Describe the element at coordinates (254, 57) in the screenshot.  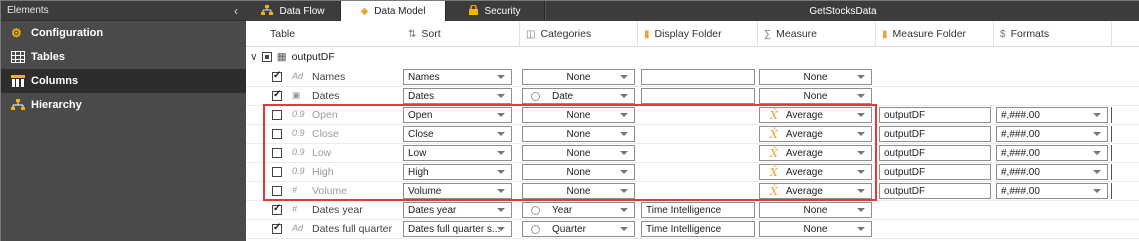
I see `chevron-down-icon: ∨` at that location.